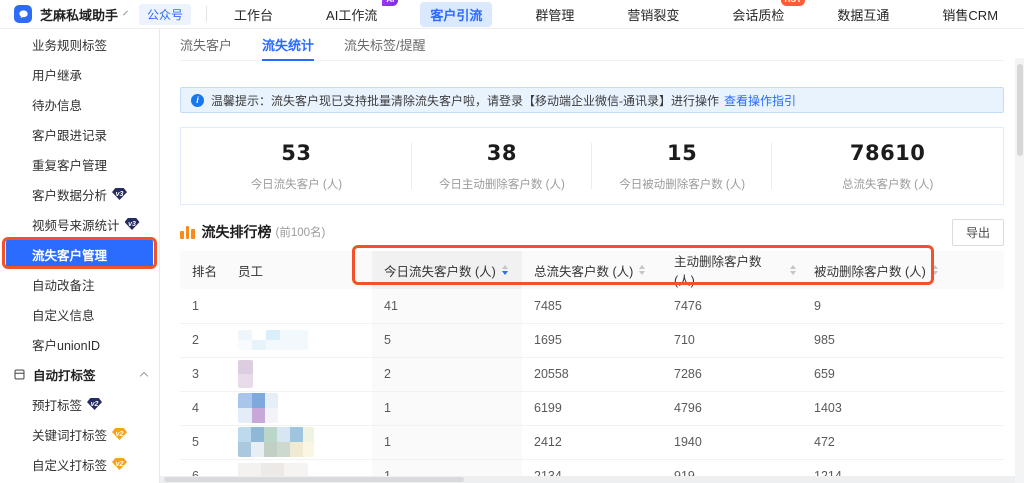  I want to click on nav-item-label: 销售CRM, so click(970, 15).